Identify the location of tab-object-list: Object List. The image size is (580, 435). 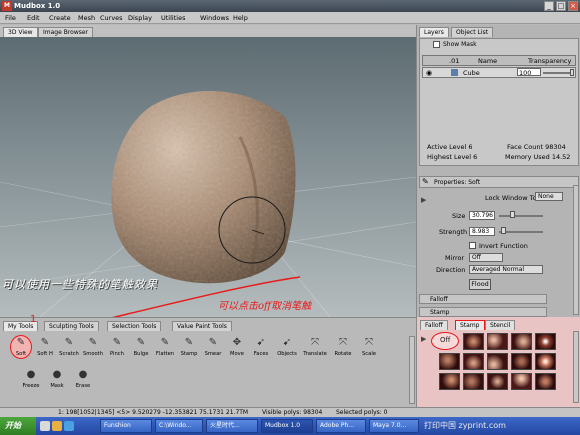
(472, 32).